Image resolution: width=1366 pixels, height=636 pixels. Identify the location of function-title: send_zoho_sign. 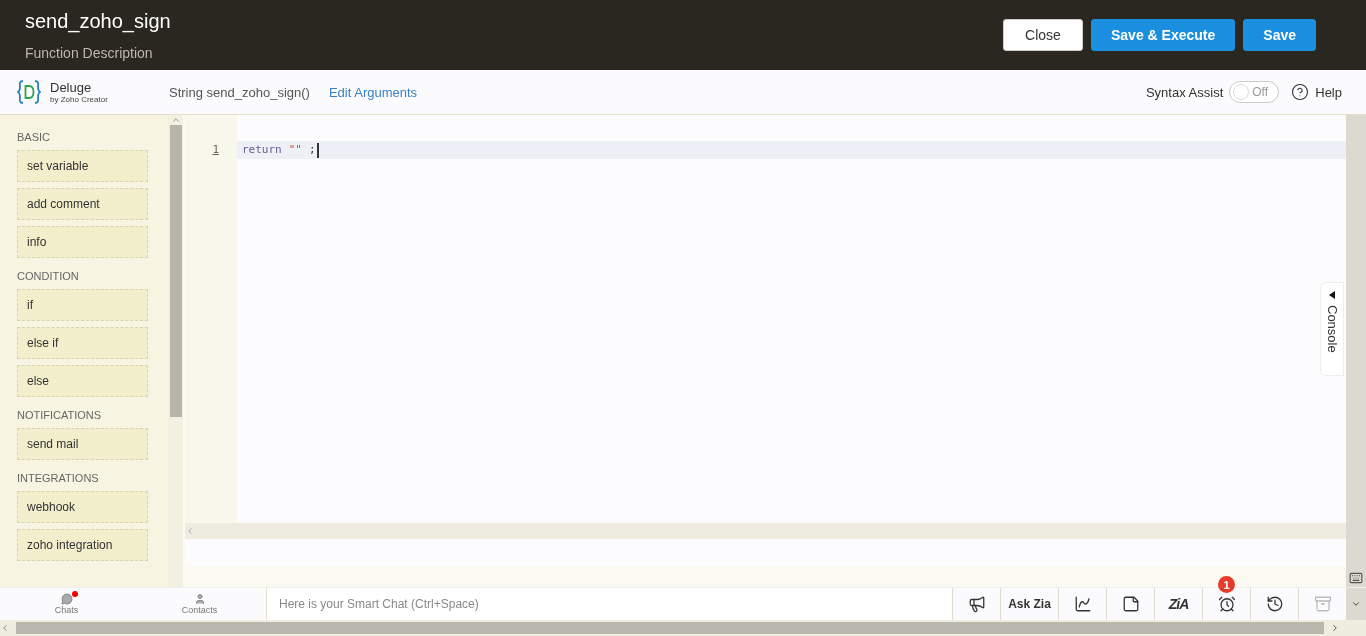
(98, 21).